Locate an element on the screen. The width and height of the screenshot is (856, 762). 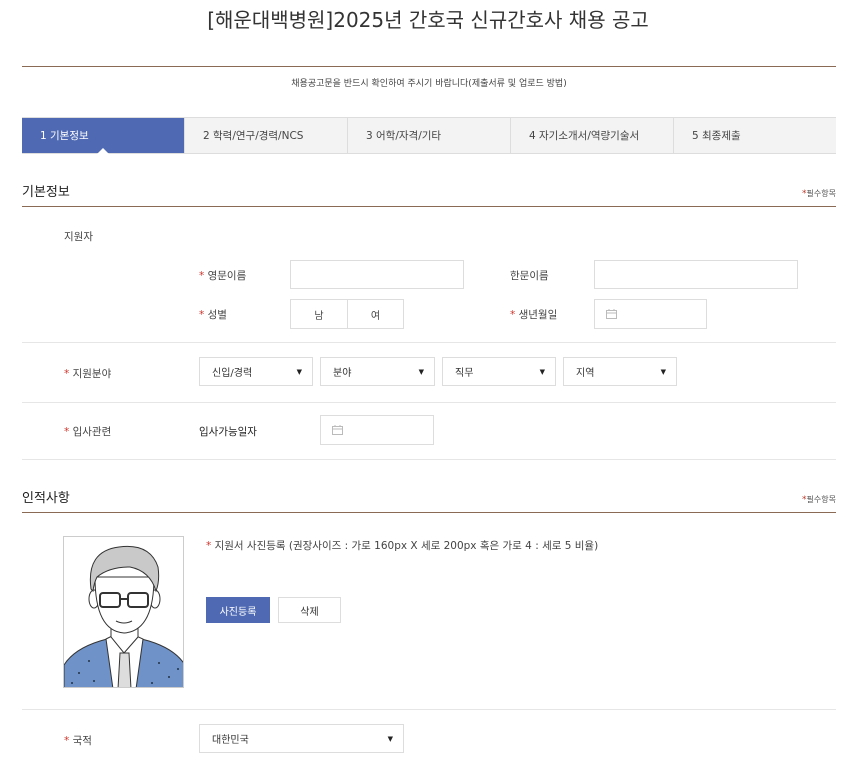
label-text: 입사관련 is located at coordinates (92, 432).